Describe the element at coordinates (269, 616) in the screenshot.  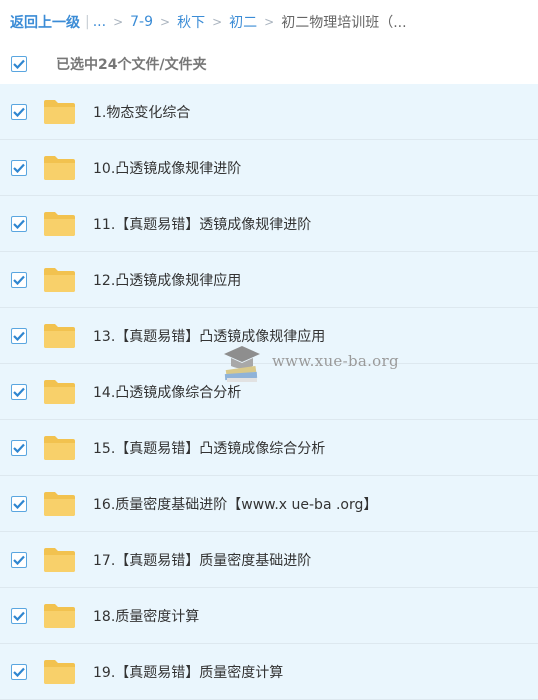
I see `list-item: 18.质量密度计算` at that location.